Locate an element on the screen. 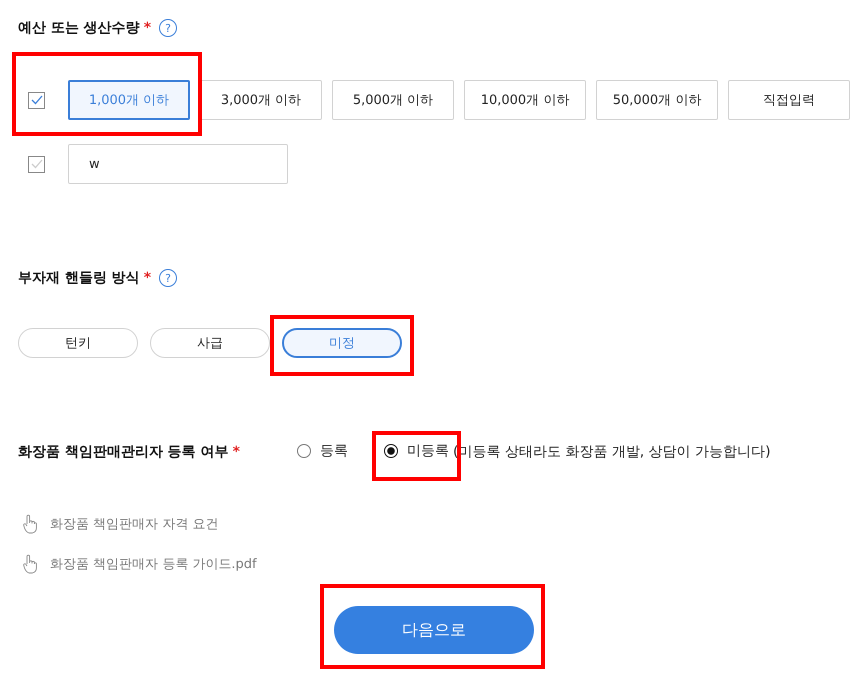 Image resolution: width=865 pixels, height=692 pixels. quantity-option: 직접입력 is located at coordinates (789, 100).